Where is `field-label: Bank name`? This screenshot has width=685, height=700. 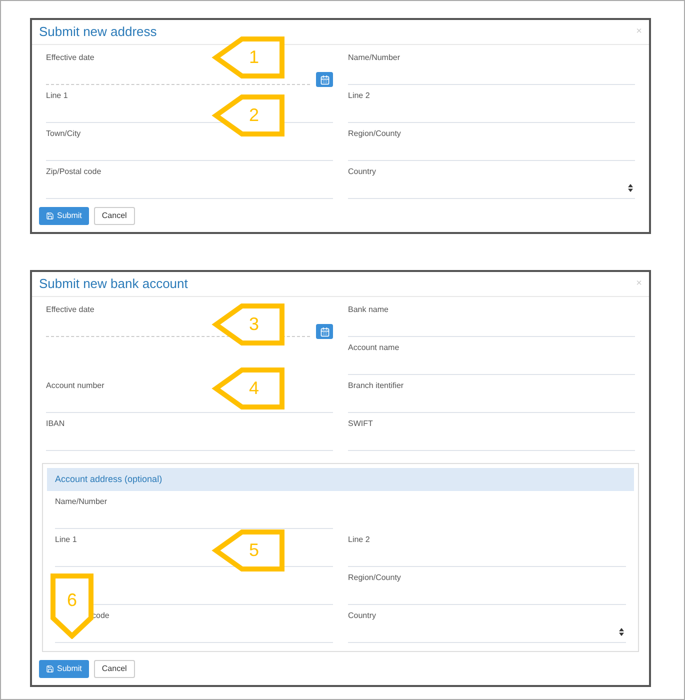
field-label: Bank name is located at coordinates (368, 310).